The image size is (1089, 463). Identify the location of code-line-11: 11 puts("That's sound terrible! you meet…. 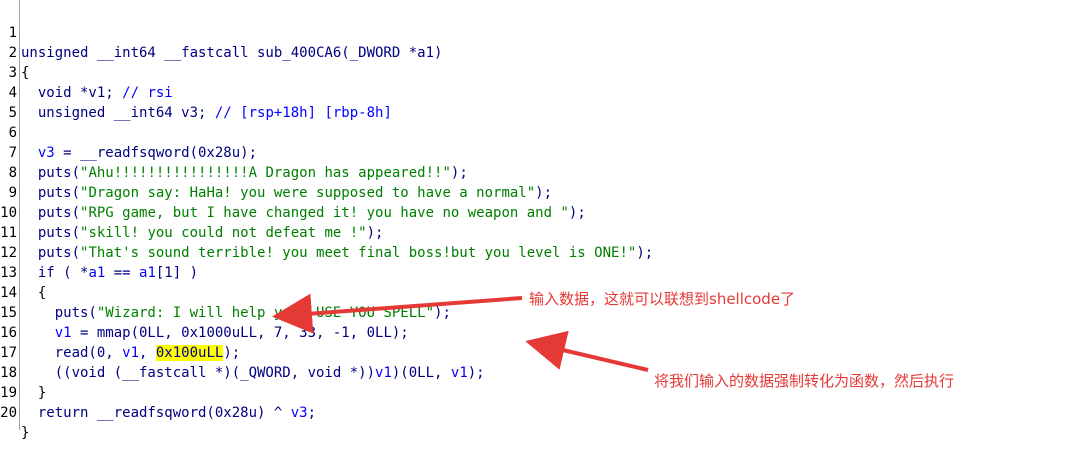
(544, 232).